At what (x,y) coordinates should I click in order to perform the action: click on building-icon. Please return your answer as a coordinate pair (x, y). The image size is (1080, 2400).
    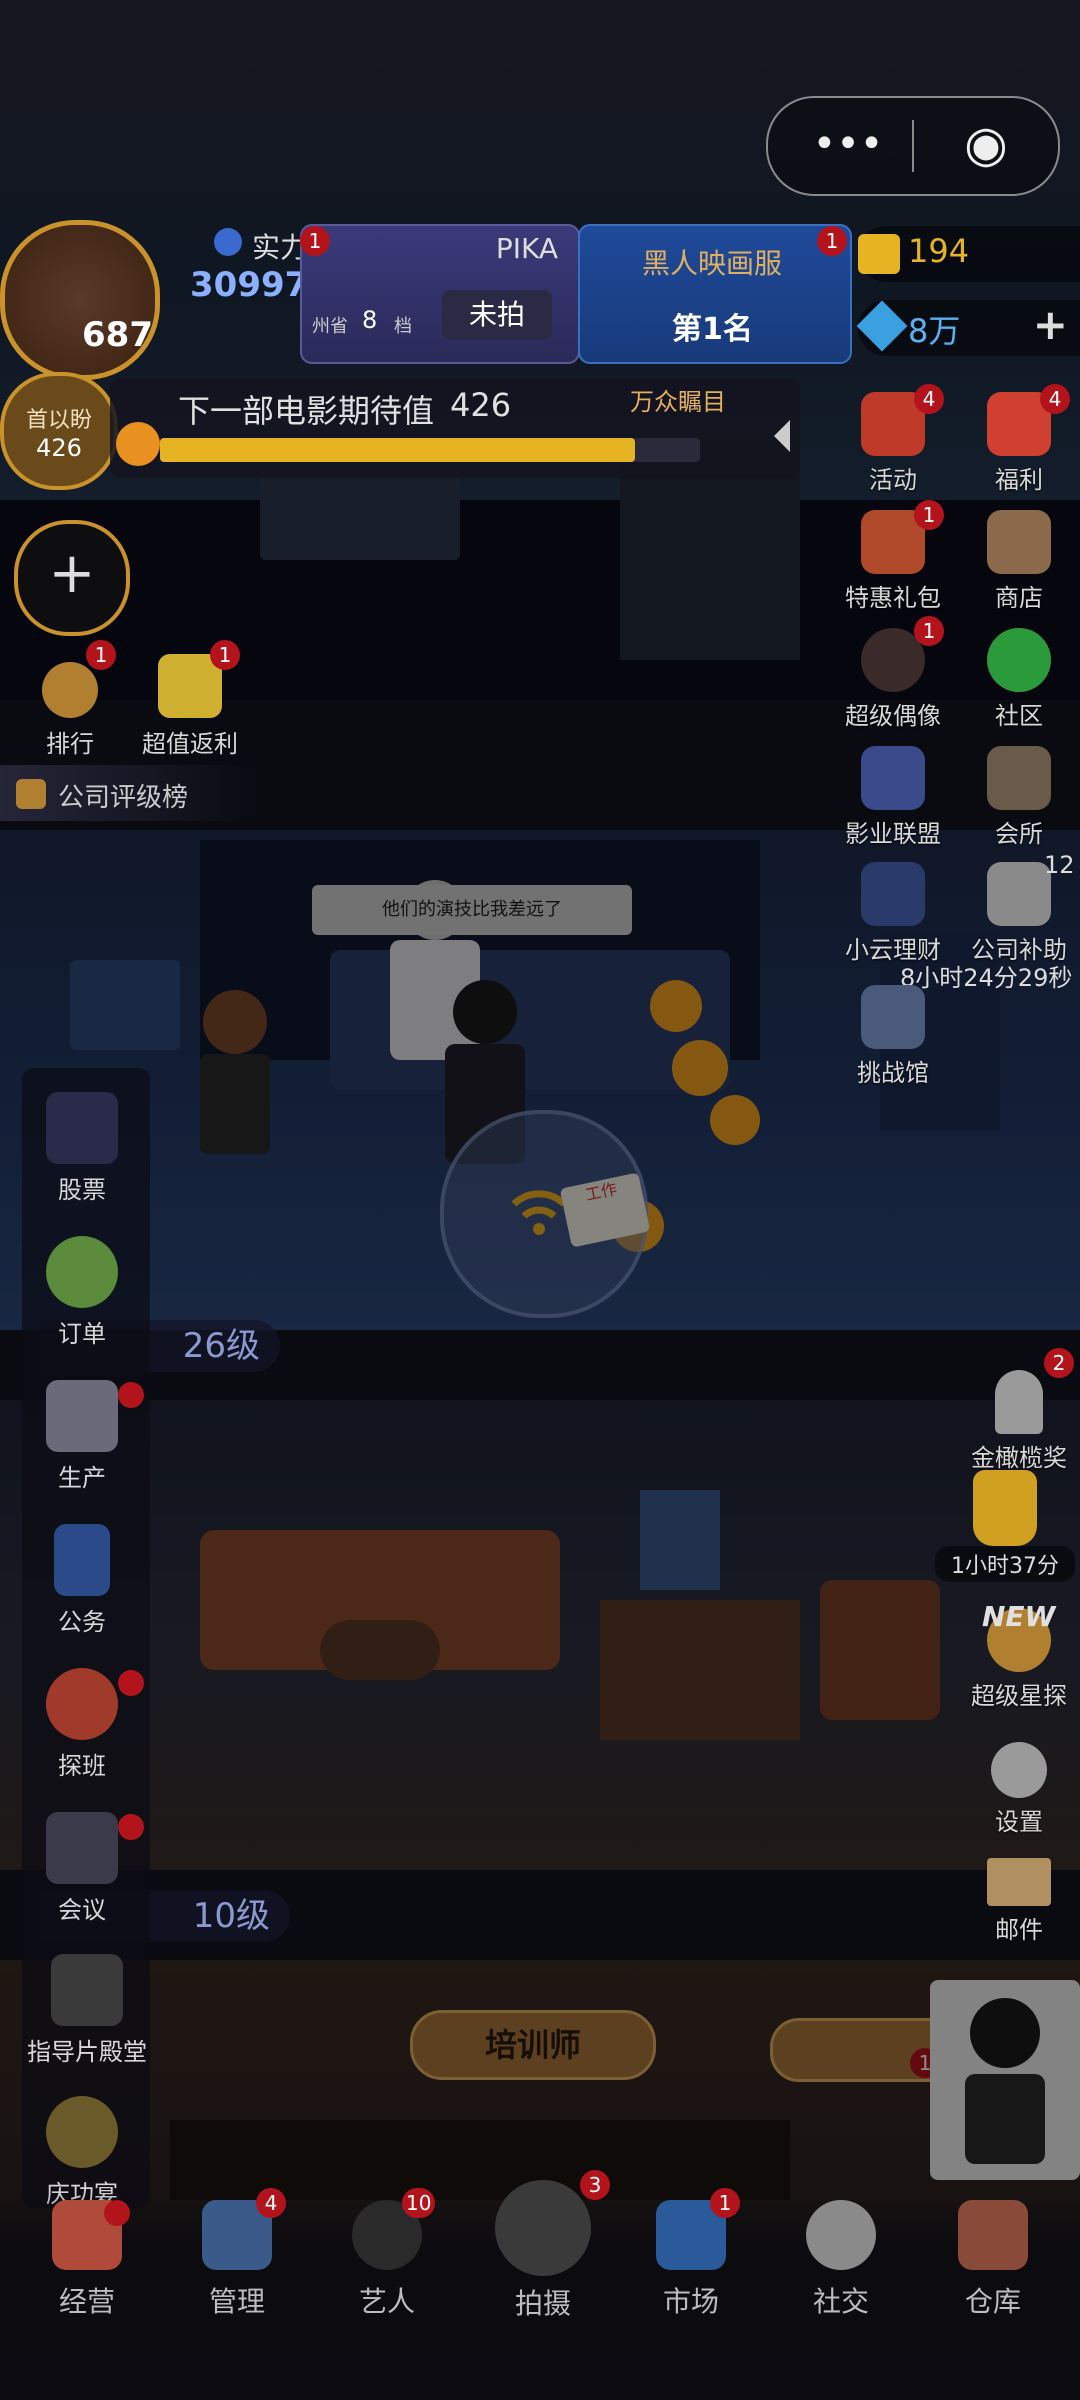
    Looking at the image, I should click on (893, 778).